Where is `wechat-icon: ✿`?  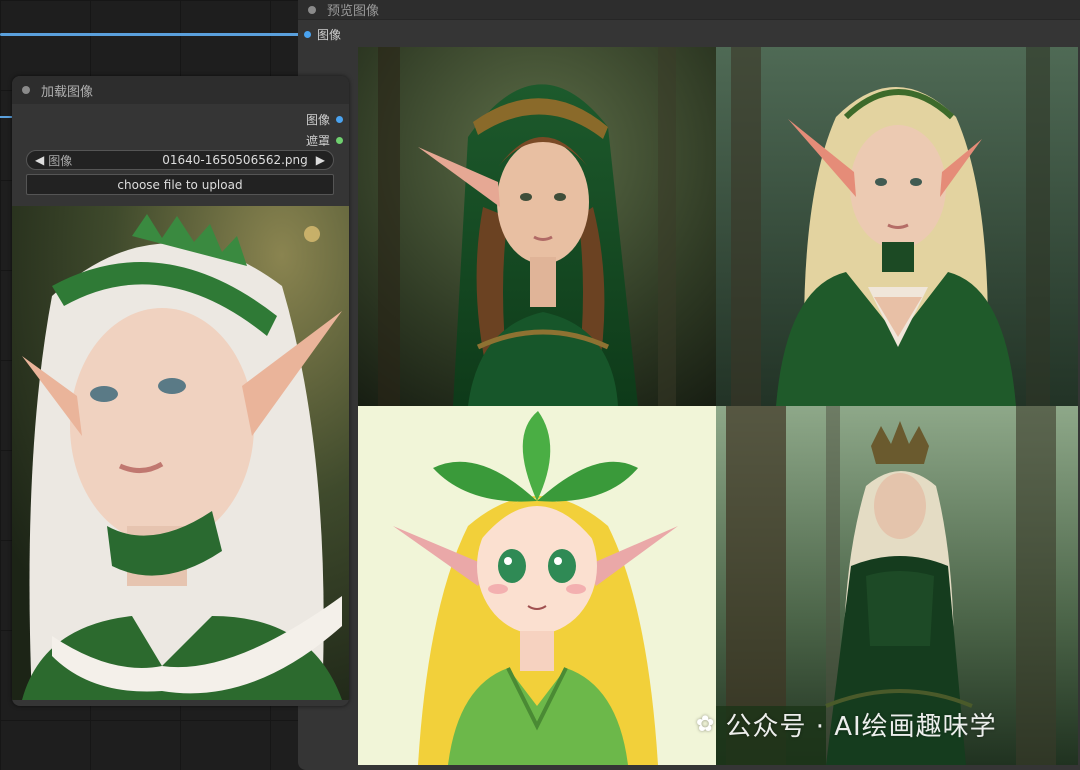 wechat-icon: ✿ is located at coordinates (706, 724).